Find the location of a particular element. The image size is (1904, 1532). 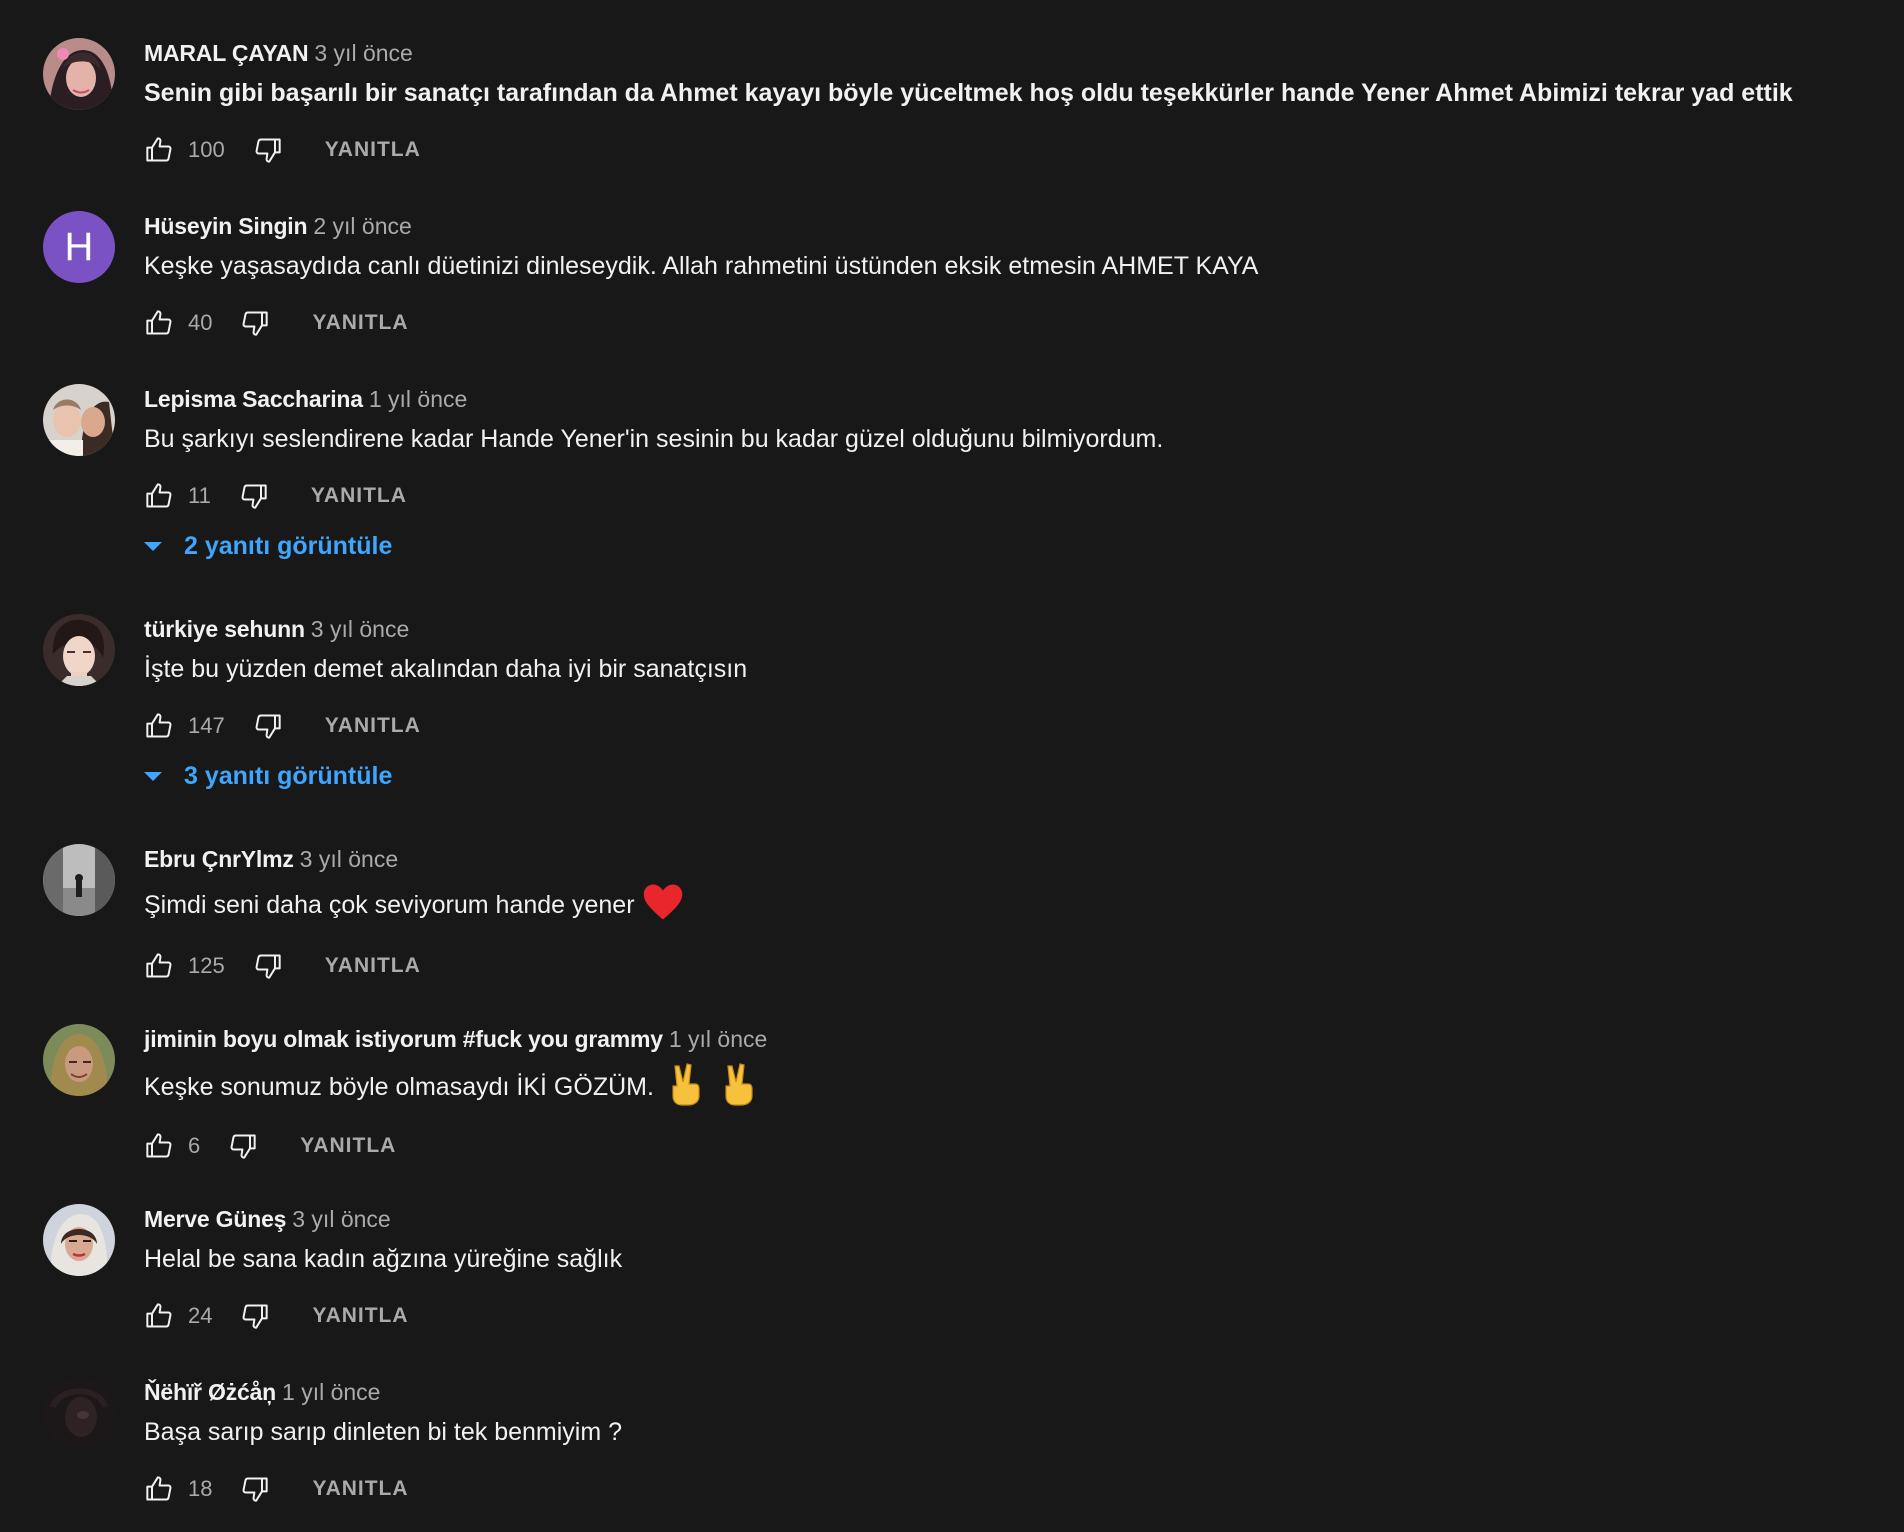

comment-header: türkiye sehunn 3 yıl önce is located at coordinates (276, 629).